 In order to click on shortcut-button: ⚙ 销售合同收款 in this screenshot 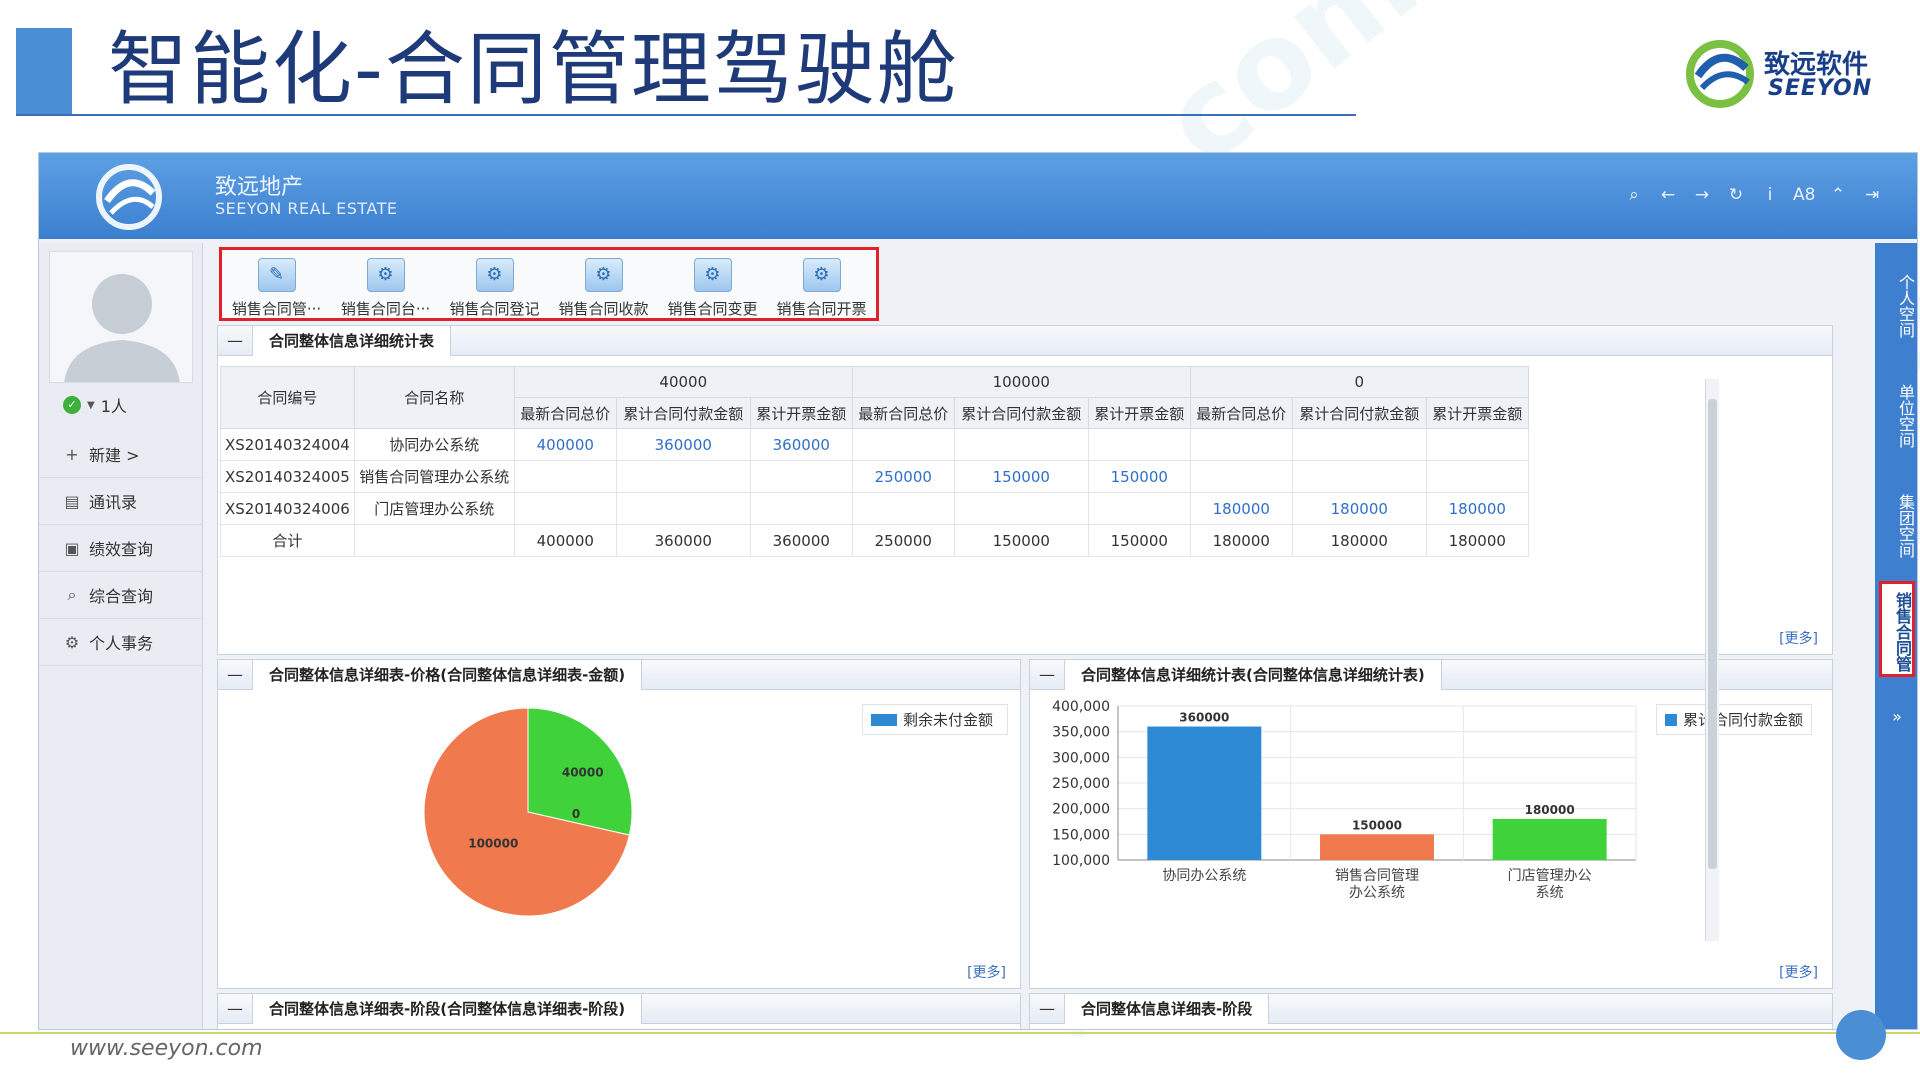, I will do `click(603, 284)`.